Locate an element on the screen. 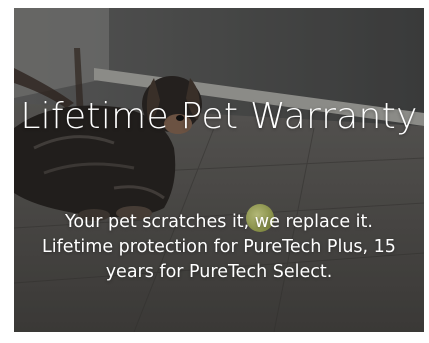 This screenshot has height=343, width=429. promo-headline: Lifetime Pet Warranty is located at coordinates (219, 116).